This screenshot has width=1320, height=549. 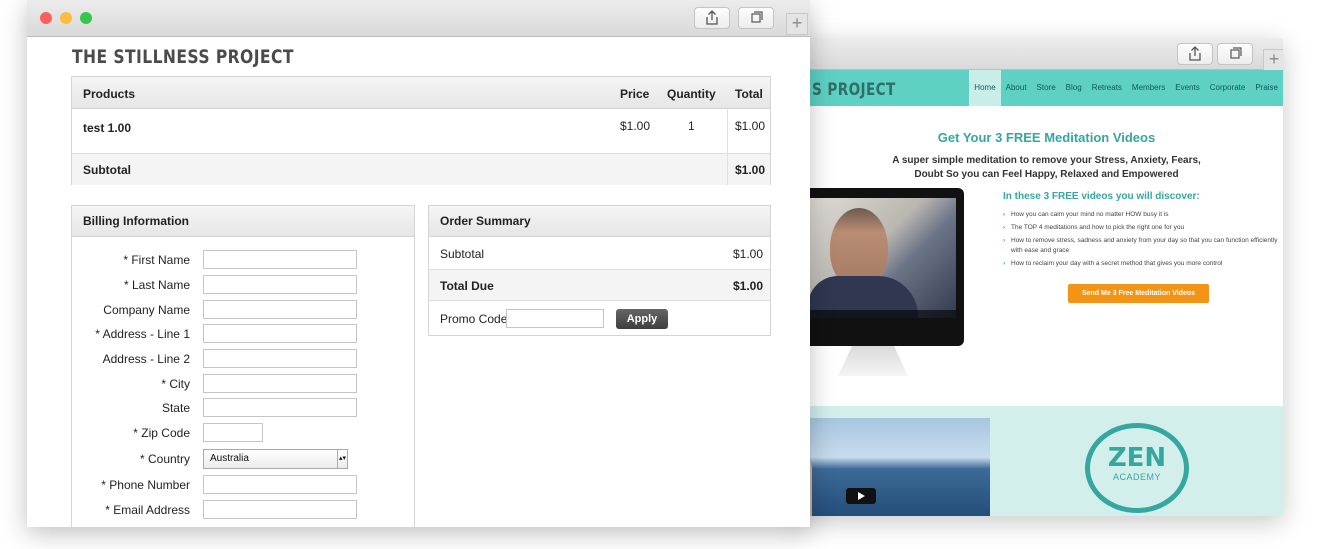 What do you see at coordinates (275, 459) in the screenshot?
I see `country-select: Australia ▴▾` at bounding box center [275, 459].